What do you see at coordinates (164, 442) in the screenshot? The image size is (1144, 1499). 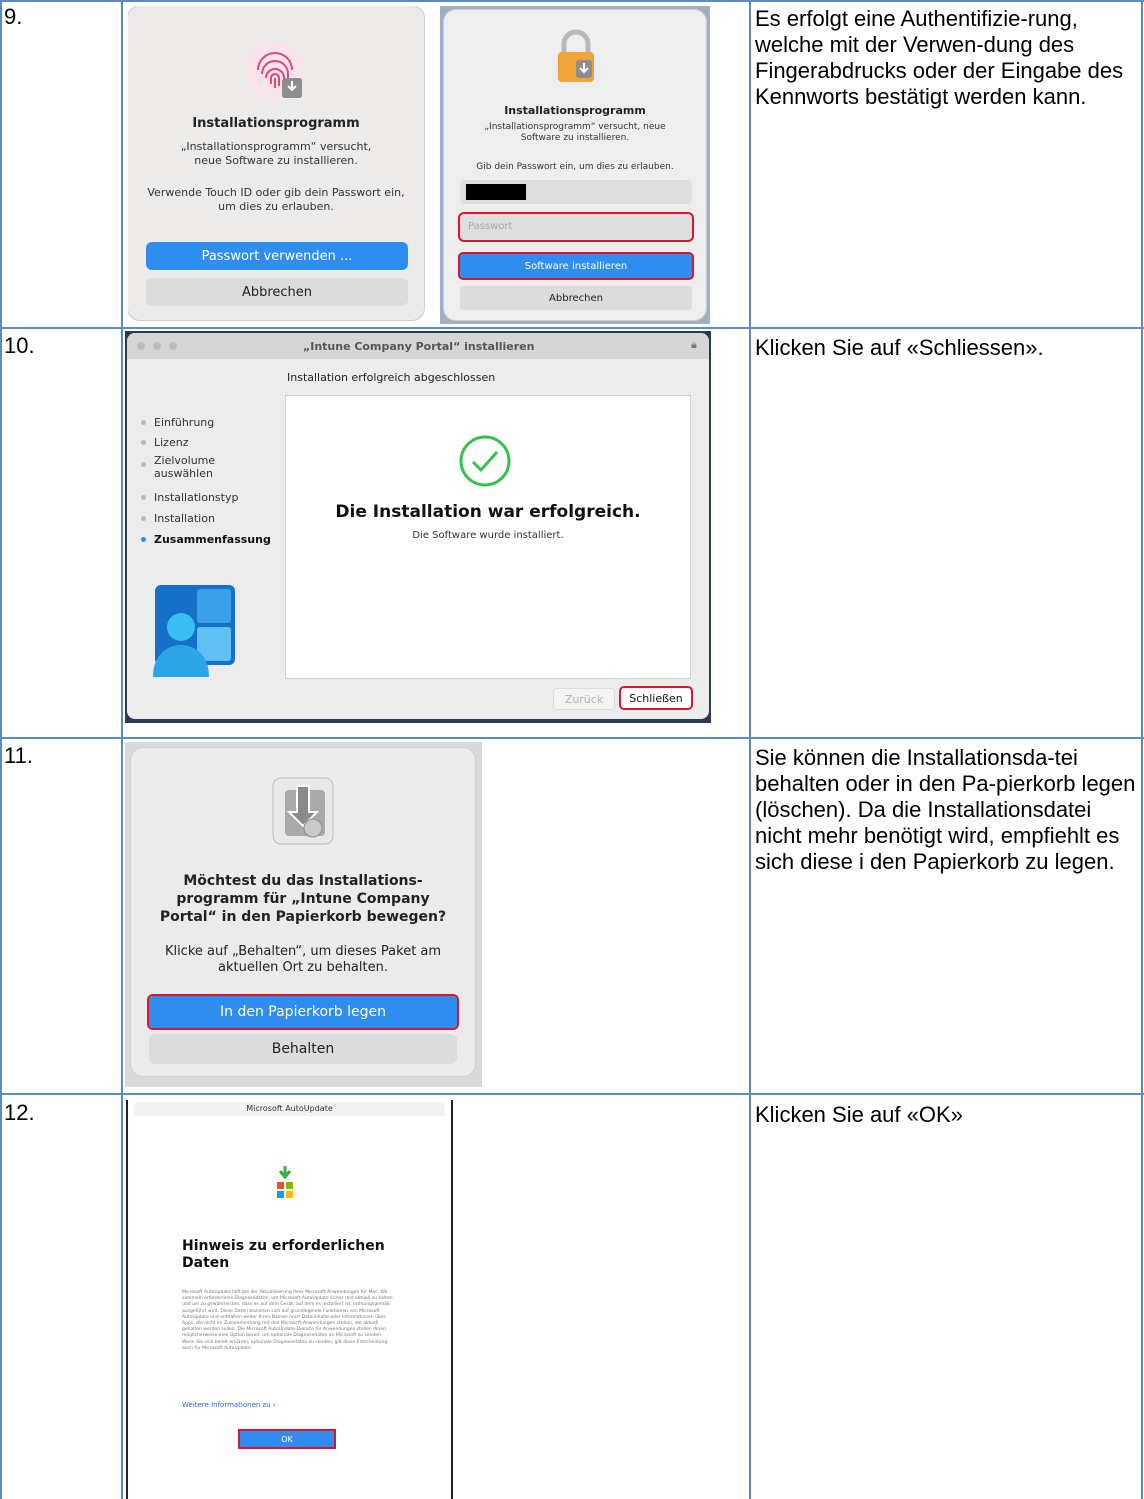 I see `sidebar-item: Lizenz` at bounding box center [164, 442].